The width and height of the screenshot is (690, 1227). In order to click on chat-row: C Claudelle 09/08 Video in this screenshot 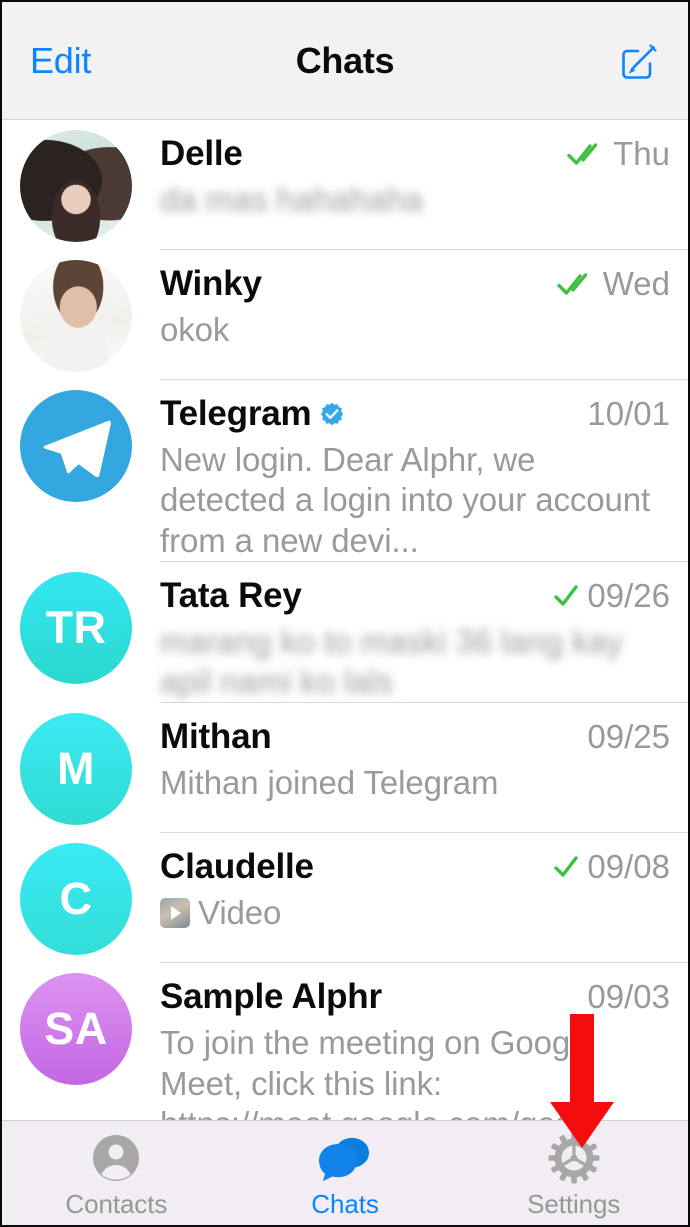, I will do `click(345, 898)`.